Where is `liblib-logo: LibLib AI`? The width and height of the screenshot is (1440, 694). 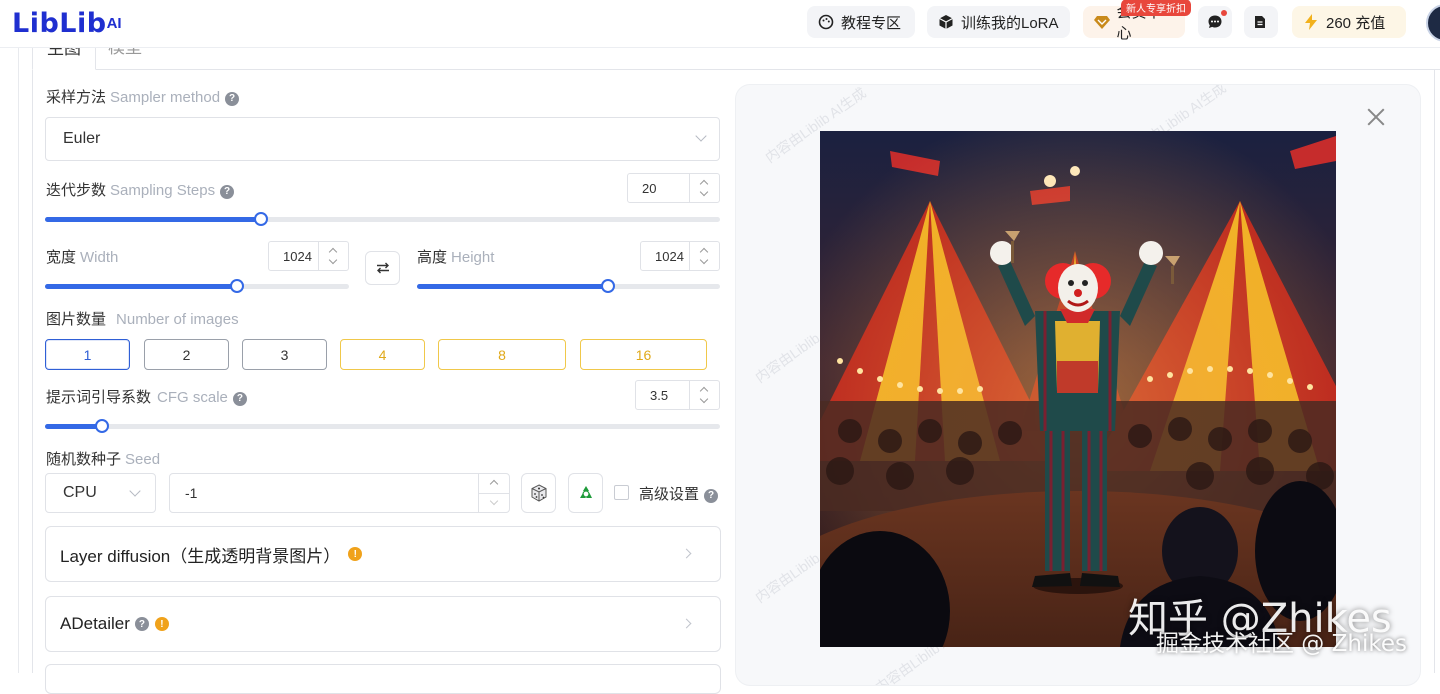 liblib-logo: LibLib AI is located at coordinates (67, 23).